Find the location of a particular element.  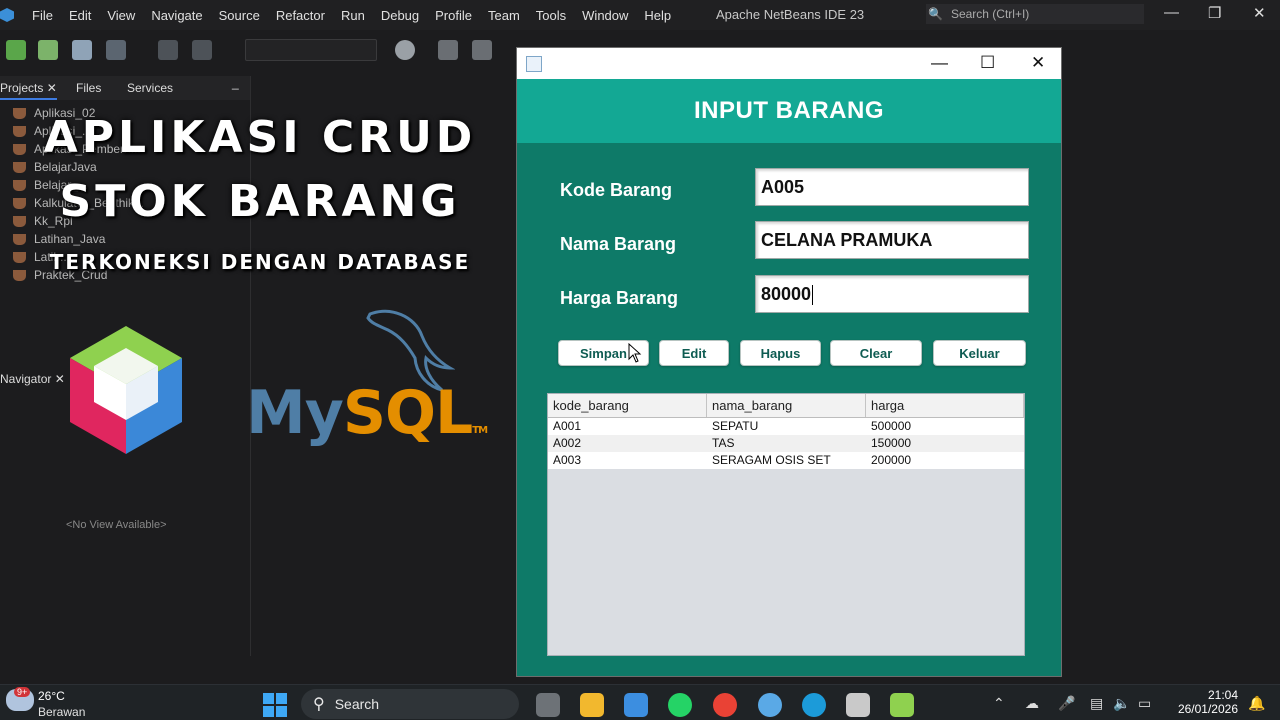

menu-refactor: Refactor is located at coordinates (300, 15).